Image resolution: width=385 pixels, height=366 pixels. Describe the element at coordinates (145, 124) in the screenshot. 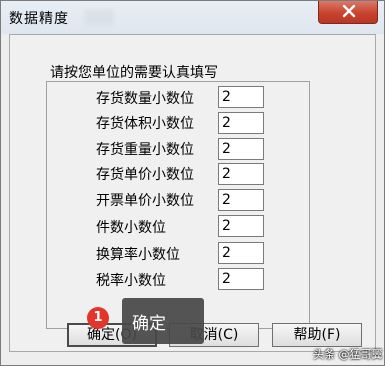

I see `field-label: 存货体积小数位` at that location.